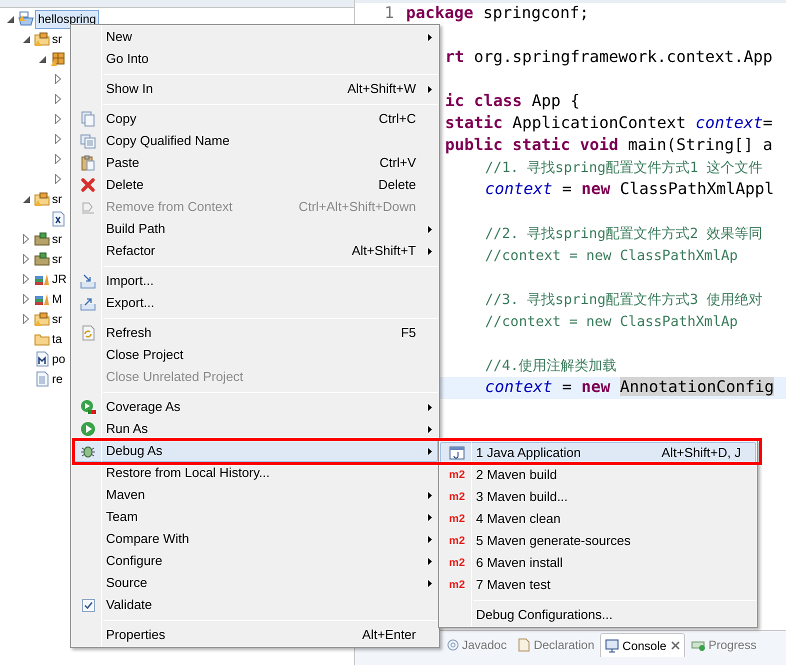 Image resolution: width=786 pixels, height=665 pixels. Describe the element at coordinates (477, 645) in the screenshot. I see `view-tab: Javadoc` at that location.